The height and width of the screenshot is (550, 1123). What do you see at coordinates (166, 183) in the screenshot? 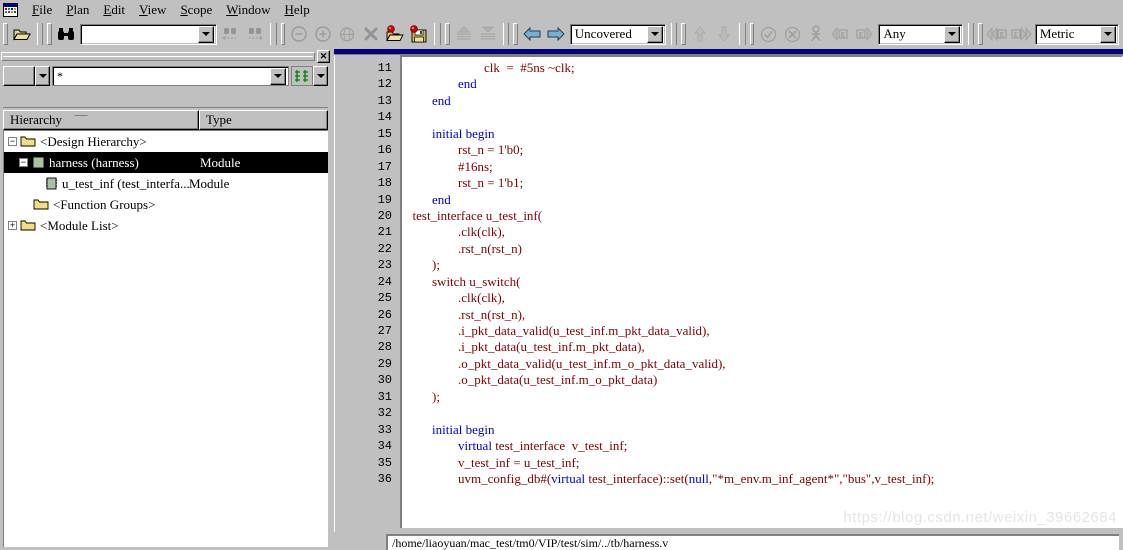
I see `list-item: u_test_inf (test_interfa... Module` at bounding box center [166, 183].